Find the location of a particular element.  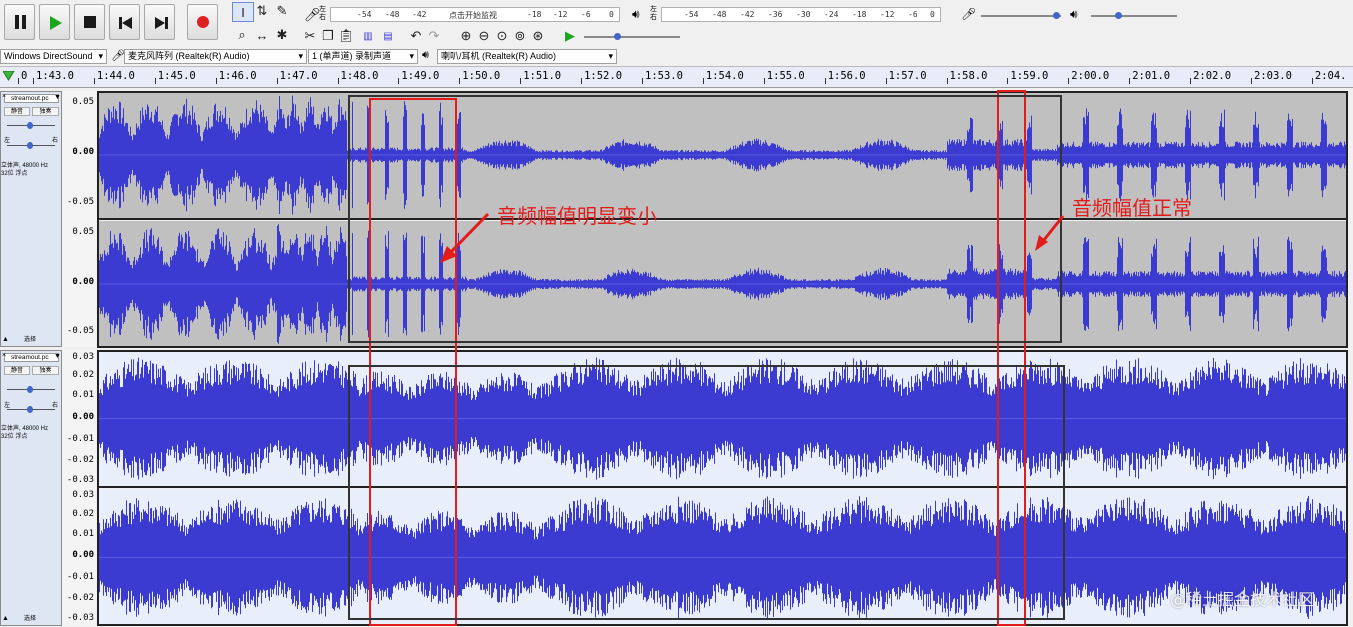

cut-icon: ✂ is located at coordinates (310, 36).